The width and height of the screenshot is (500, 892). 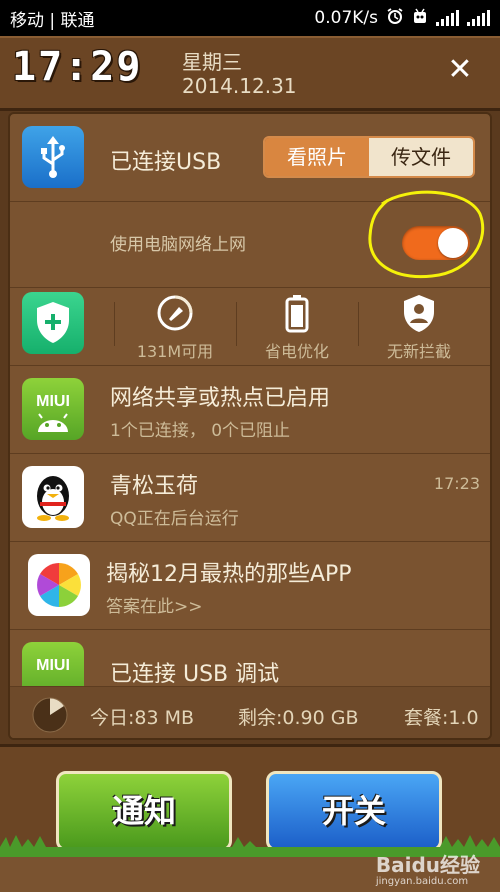 What do you see at coordinates (395, 18) in the screenshot?
I see `alarm-icon` at bounding box center [395, 18].